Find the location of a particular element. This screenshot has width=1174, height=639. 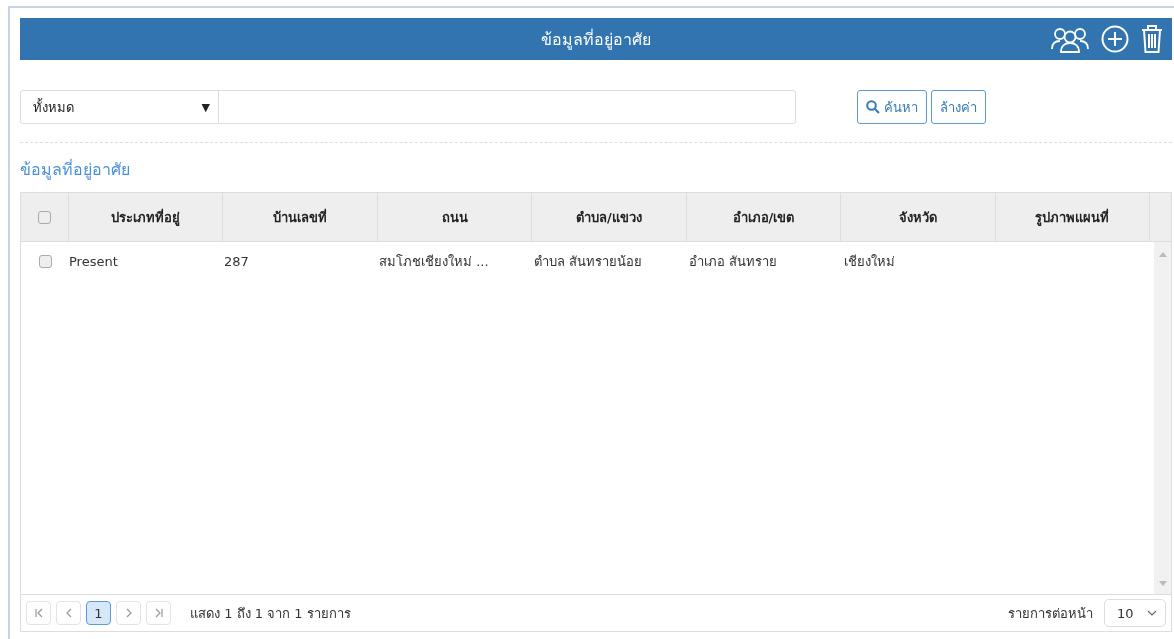

first-page-button is located at coordinates (38, 613).